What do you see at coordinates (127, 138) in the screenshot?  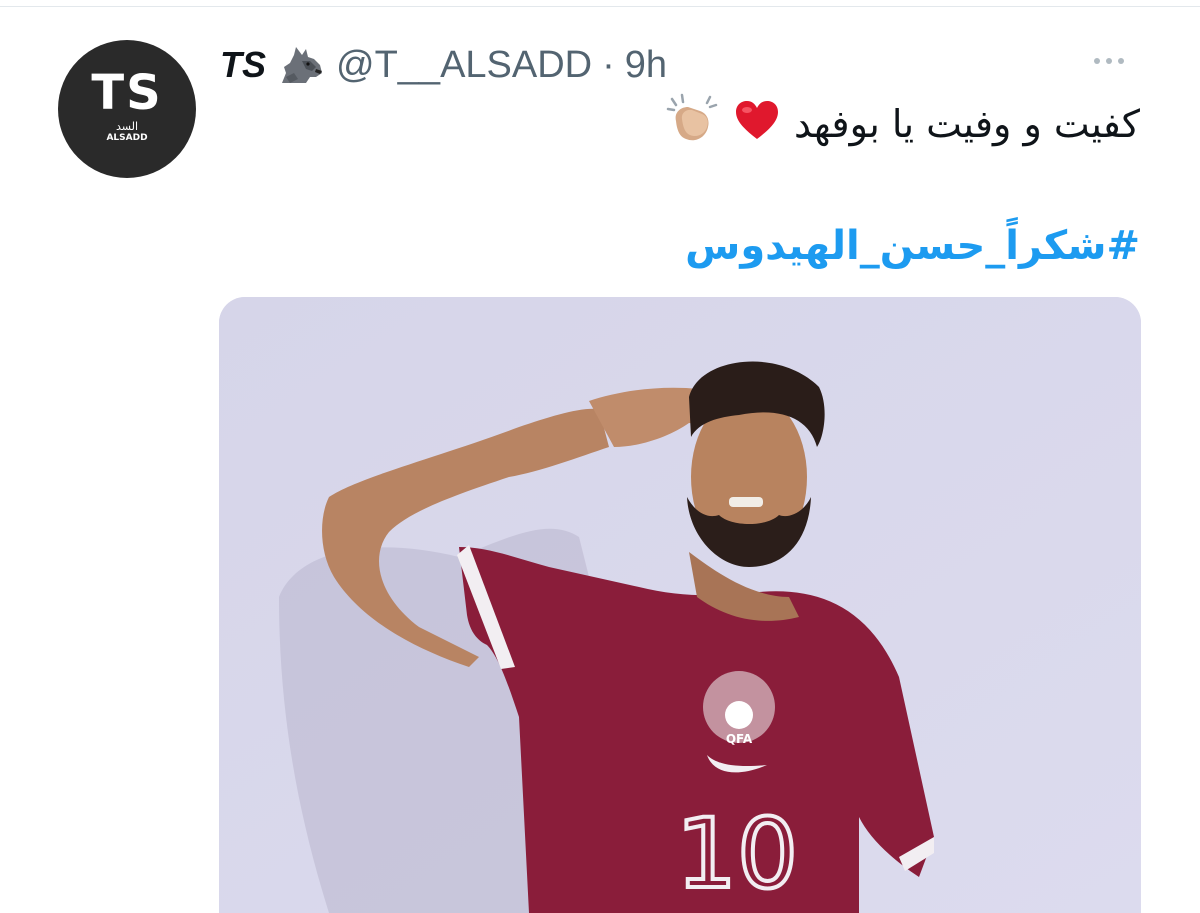 I see `avatar-logo-english: ALSADD` at bounding box center [127, 138].